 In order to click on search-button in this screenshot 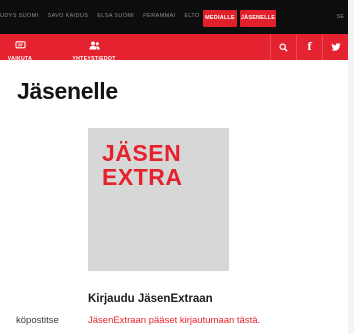, I will do `click(283, 47)`.